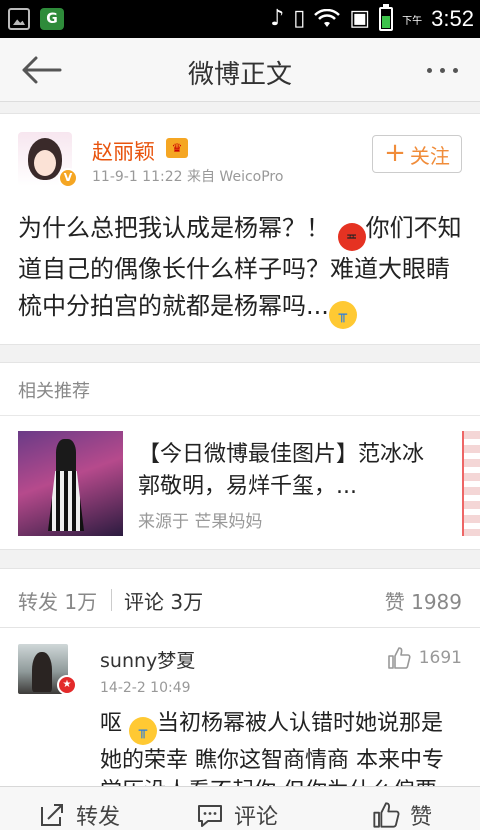  What do you see at coordinates (52, 19) in the screenshot?
I see `shield-icon: G` at bounding box center [52, 19].